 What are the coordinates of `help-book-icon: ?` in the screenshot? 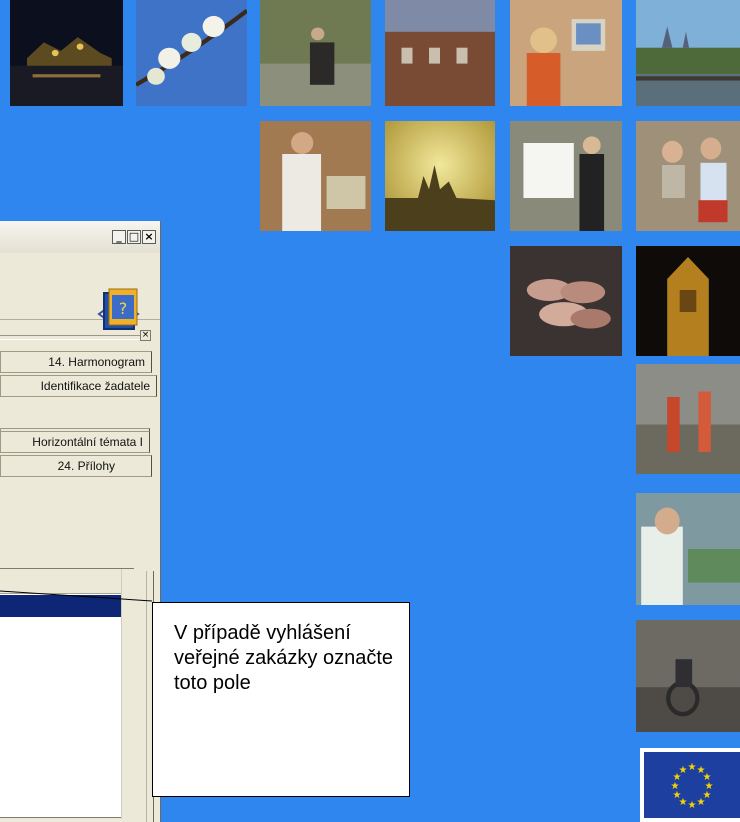 It's located at (120, 309).